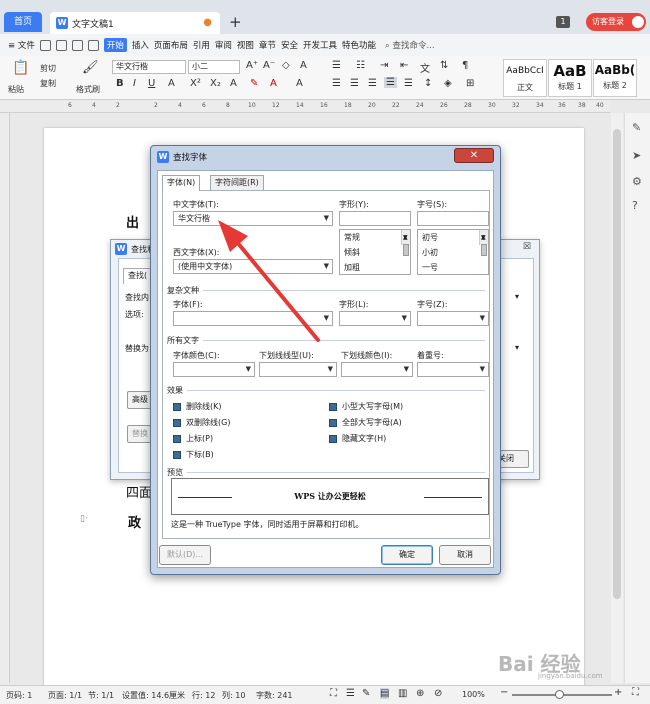  Describe the element at coordinates (267, 45) in the screenshot. I see `menu-section: 章节` at that location.